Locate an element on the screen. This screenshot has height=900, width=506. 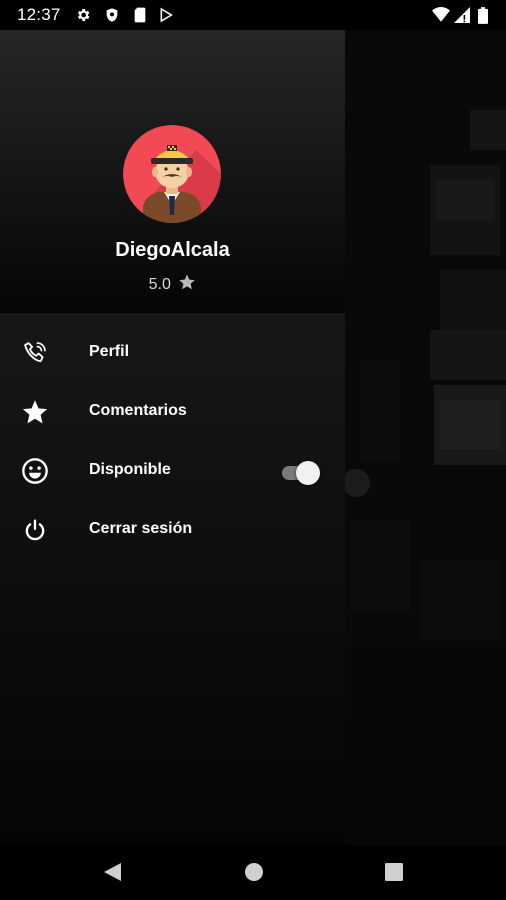
home-button is located at coordinates (254, 872).